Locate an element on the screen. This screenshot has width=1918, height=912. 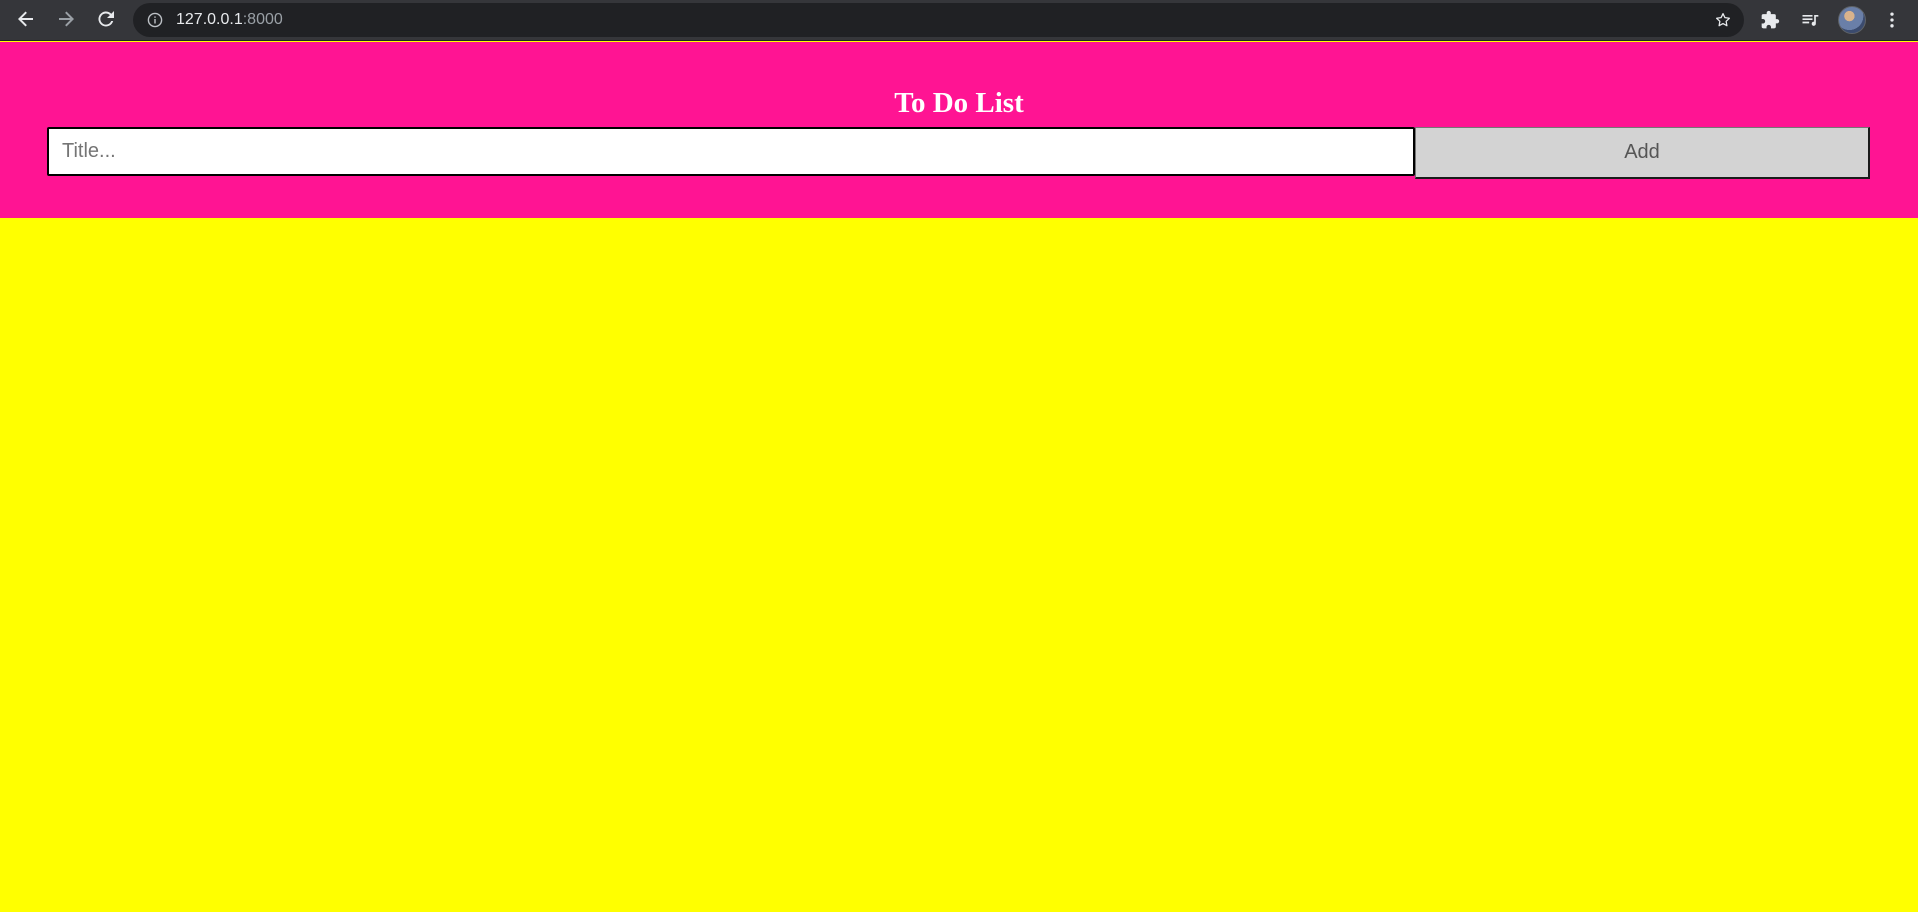
browser-toolbar: 127.0.0.1:8000 is located at coordinates (959, 20).